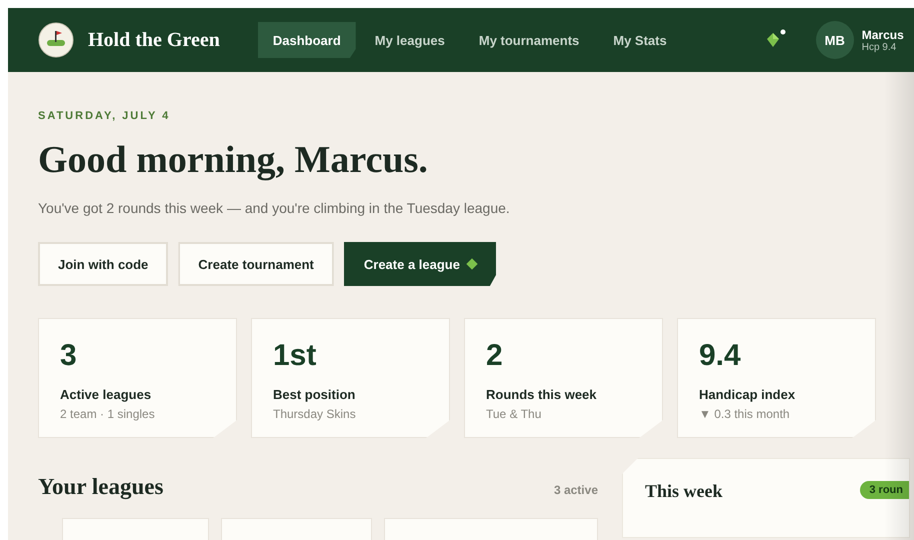  I want to click on brand-name: Hold the Green, so click(154, 40).